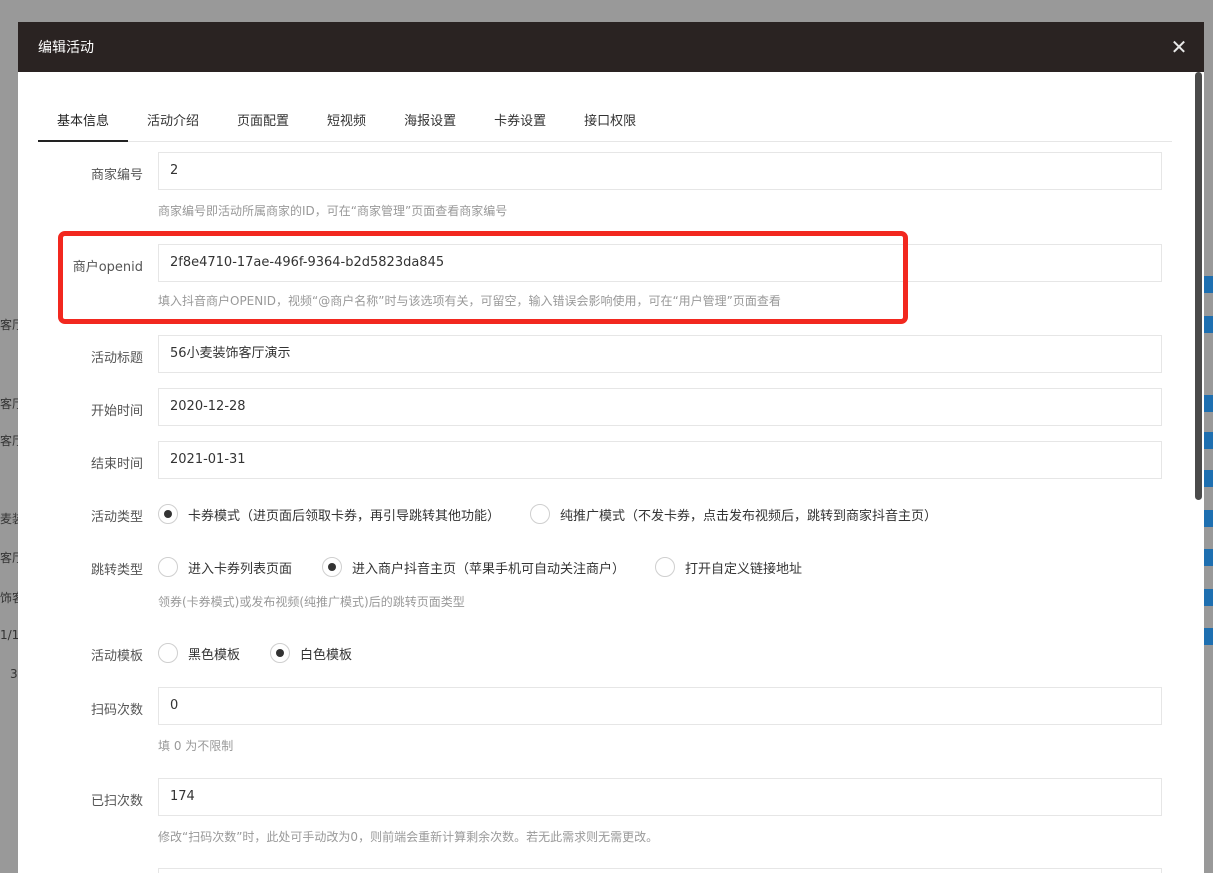  What do you see at coordinates (333, 211) in the screenshot?
I see `merchant-no-hint: 商家编号即活动所属商家的ID，可在“商家管理”页面查看商家编号` at bounding box center [333, 211].